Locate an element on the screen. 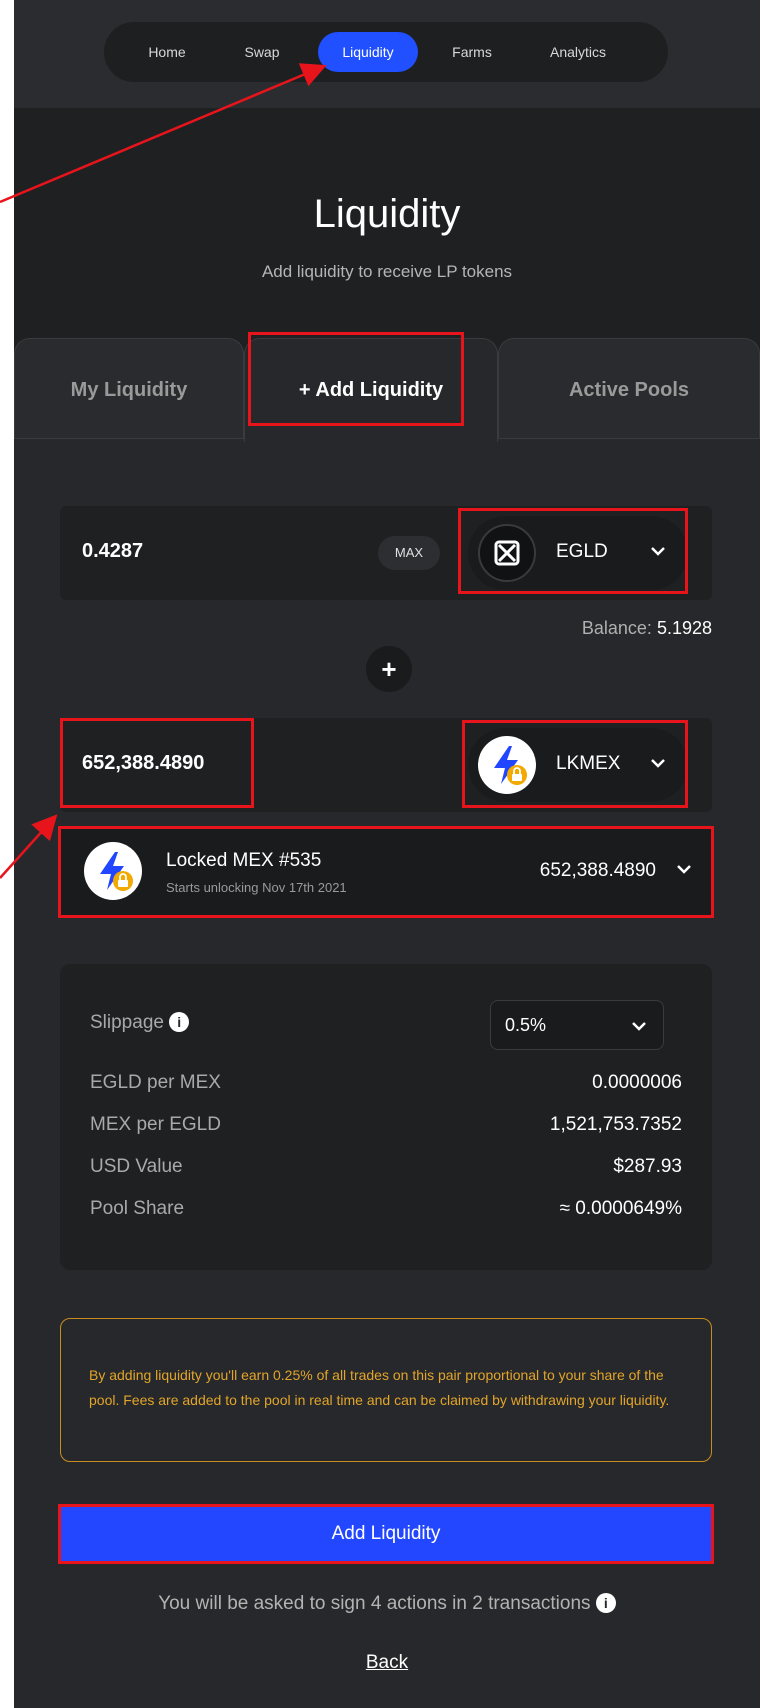  balance-text: Balance: 5.1928 is located at coordinates (647, 628).